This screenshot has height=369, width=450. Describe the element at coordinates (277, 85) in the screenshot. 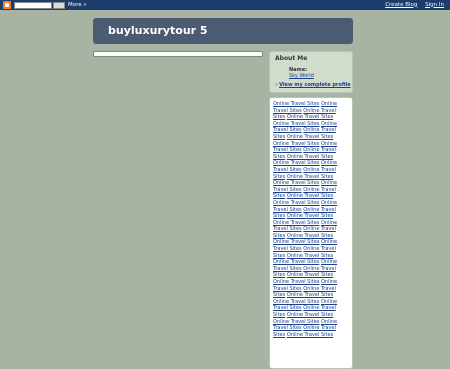

I see `arrow-icon: »` at that location.